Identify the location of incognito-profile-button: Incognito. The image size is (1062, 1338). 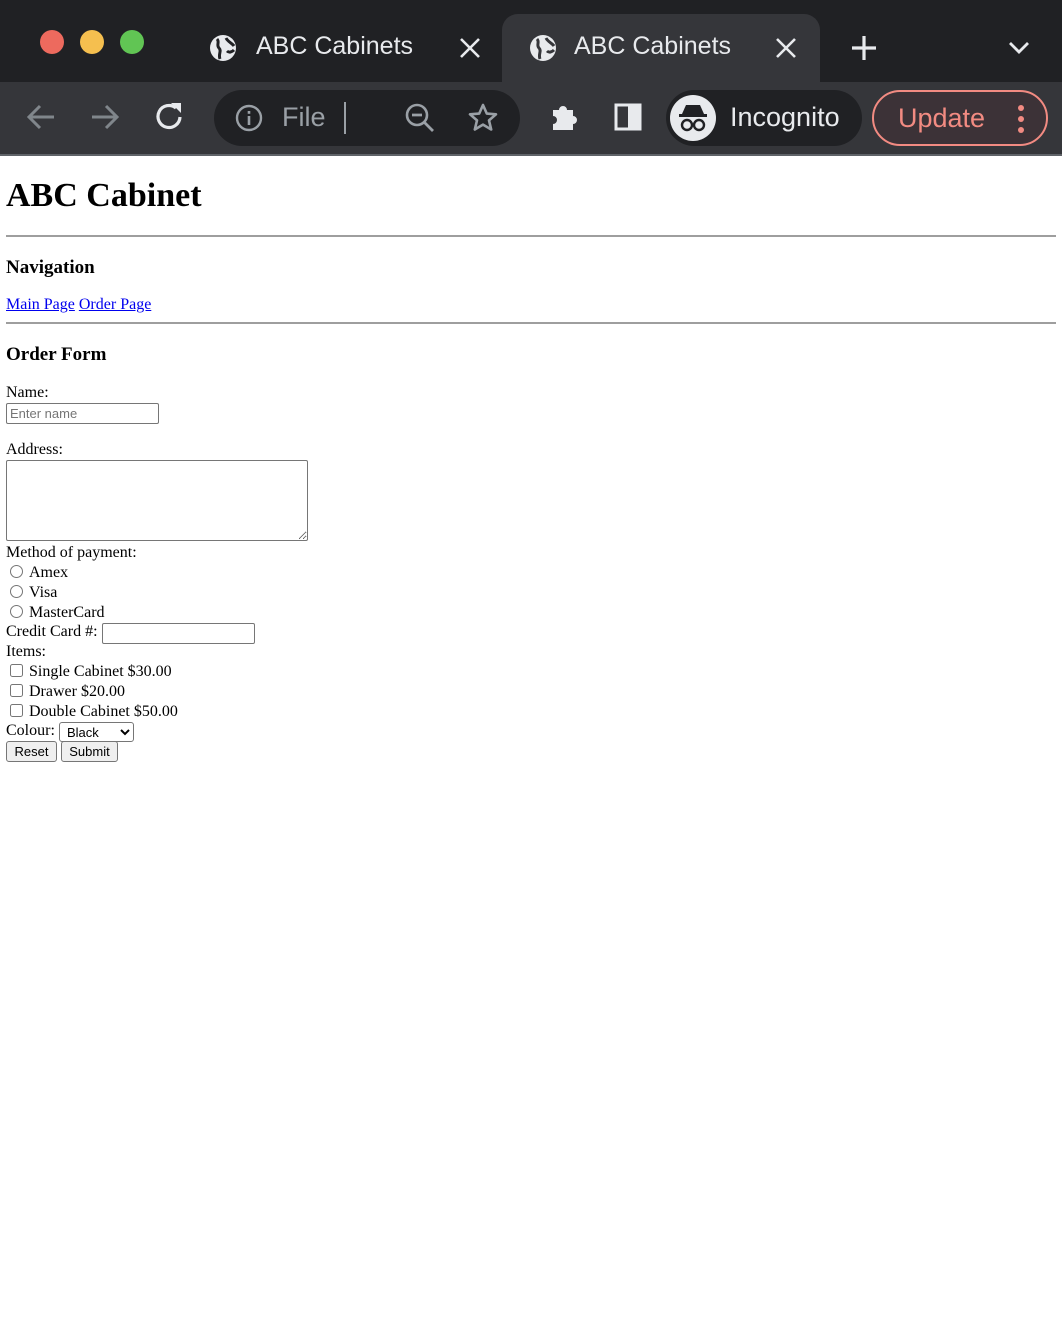
(764, 118).